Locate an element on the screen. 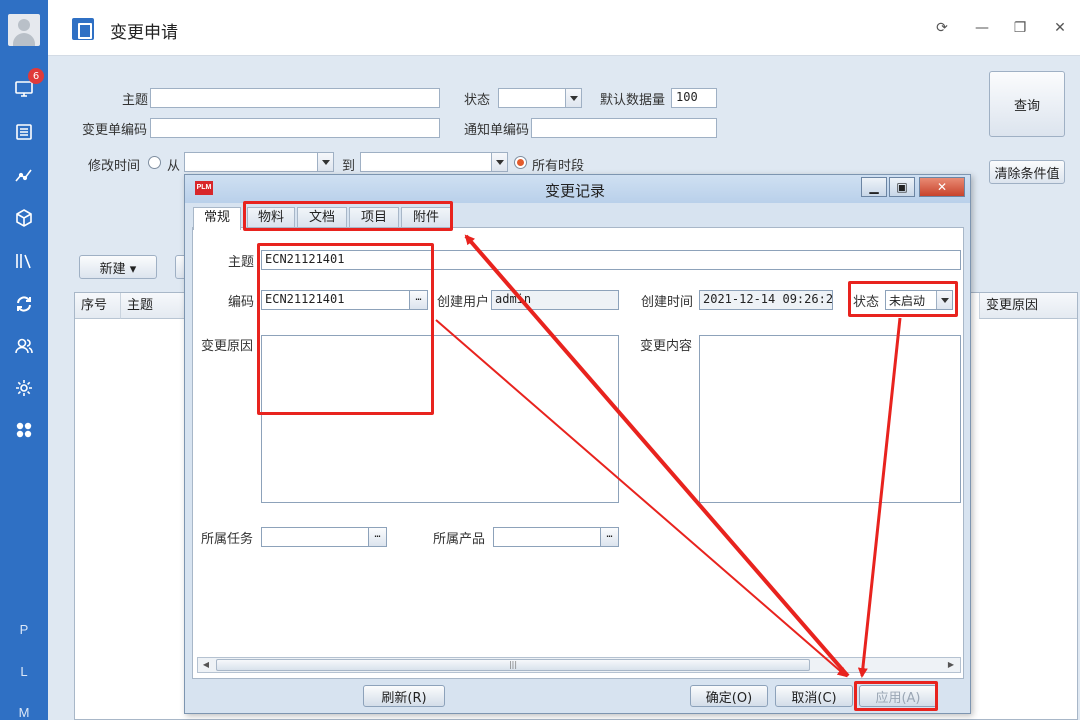 The width and height of the screenshot is (1080, 720). all-periods-radio is located at coordinates (520, 162).